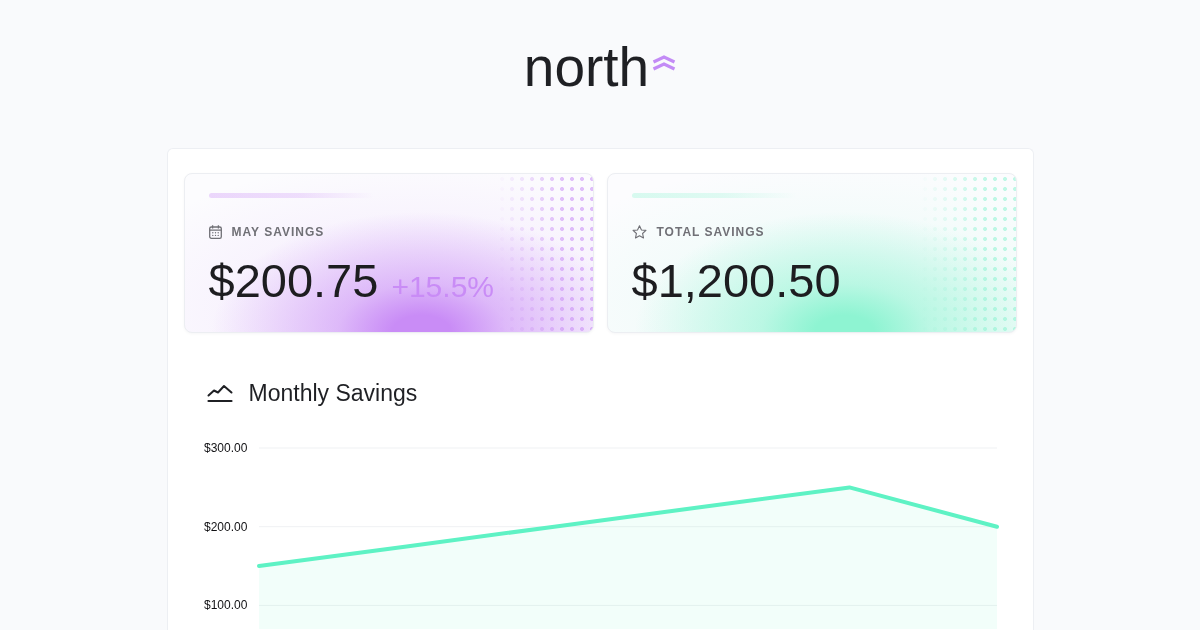 The height and width of the screenshot is (630, 1200). I want to click on stat-value: $200.75, so click(293, 281).